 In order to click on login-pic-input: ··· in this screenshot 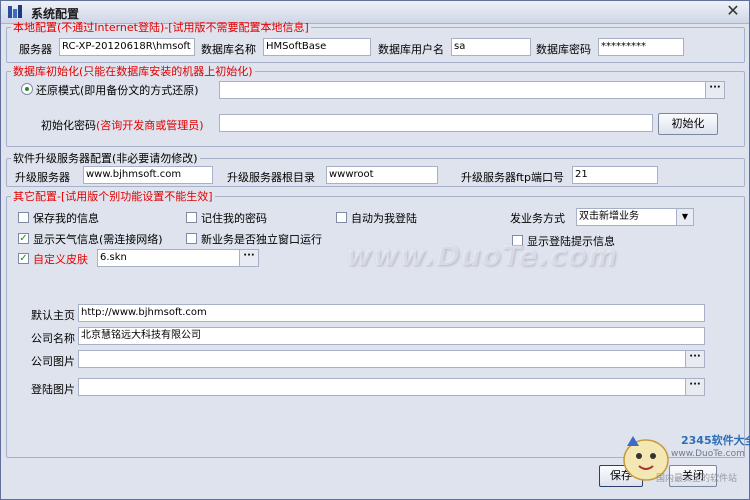, I will do `click(391, 387)`.